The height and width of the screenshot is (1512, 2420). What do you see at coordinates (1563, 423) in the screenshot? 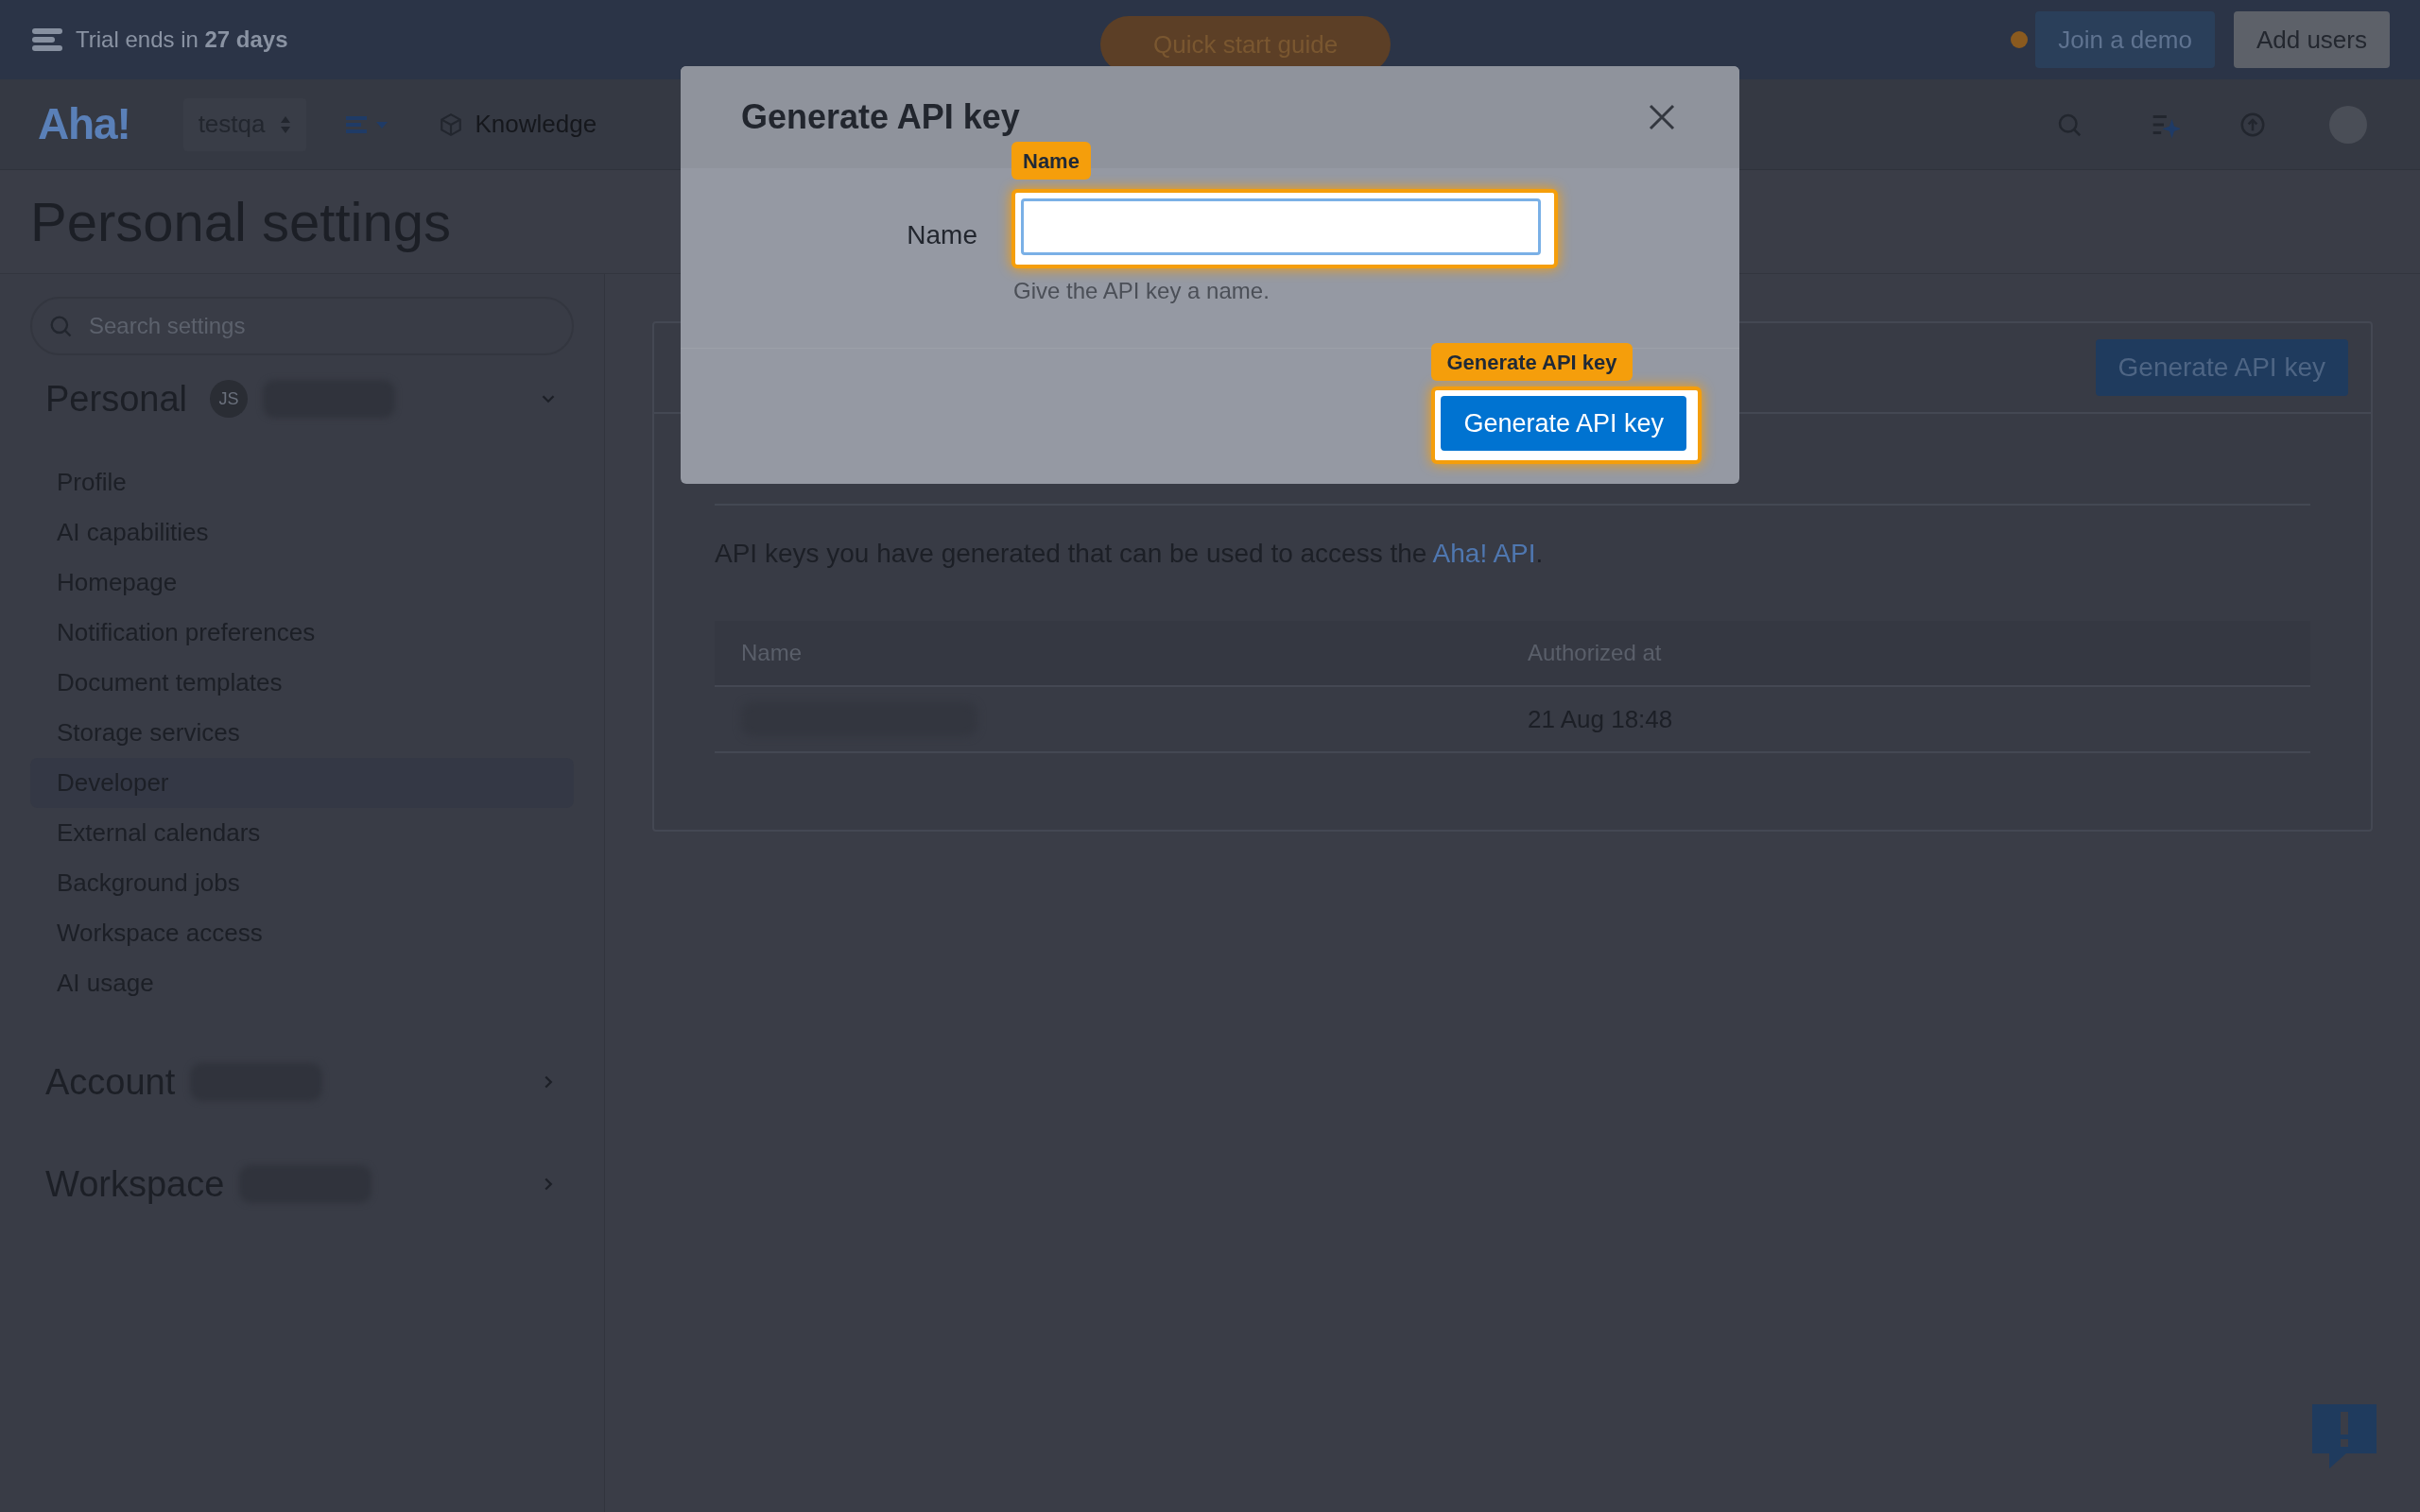
I see `submit-button: Generate API key` at bounding box center [1563, 423].